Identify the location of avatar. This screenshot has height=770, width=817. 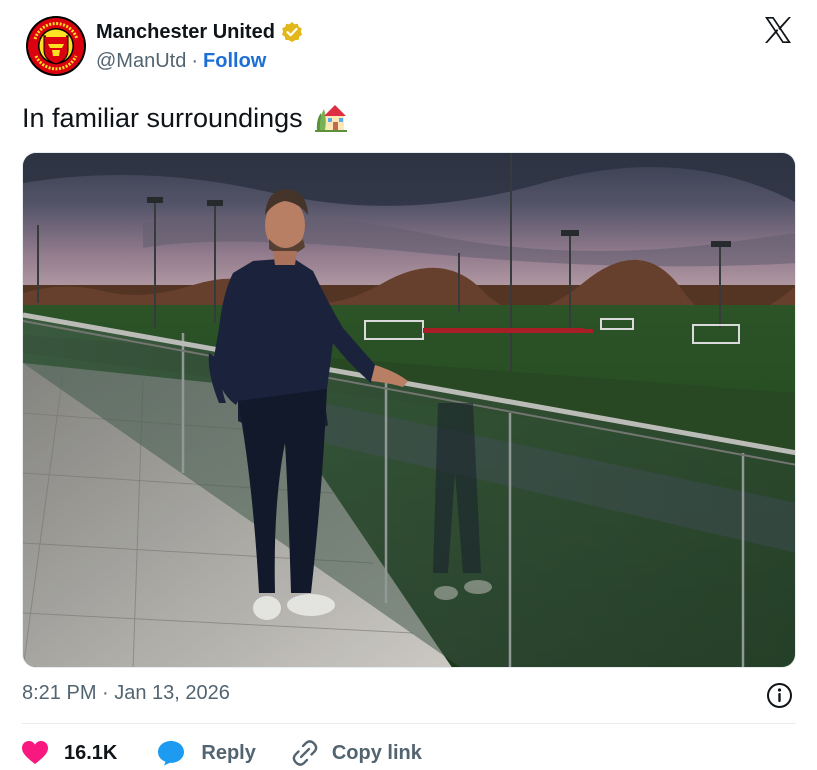
(56, 46).